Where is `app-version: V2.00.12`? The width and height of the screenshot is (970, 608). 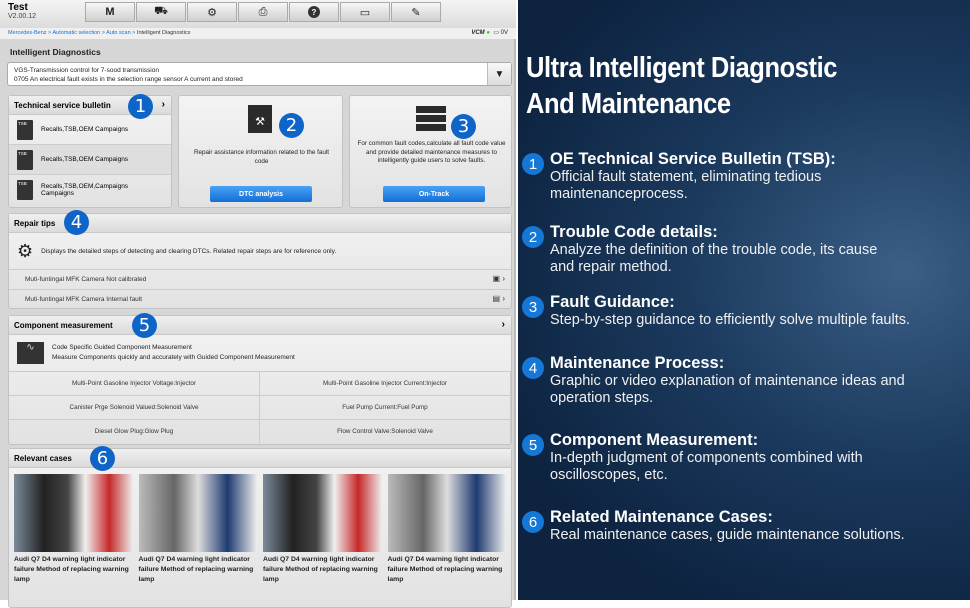 app-version: V2.00.12 is located at coordinates (22, 16).